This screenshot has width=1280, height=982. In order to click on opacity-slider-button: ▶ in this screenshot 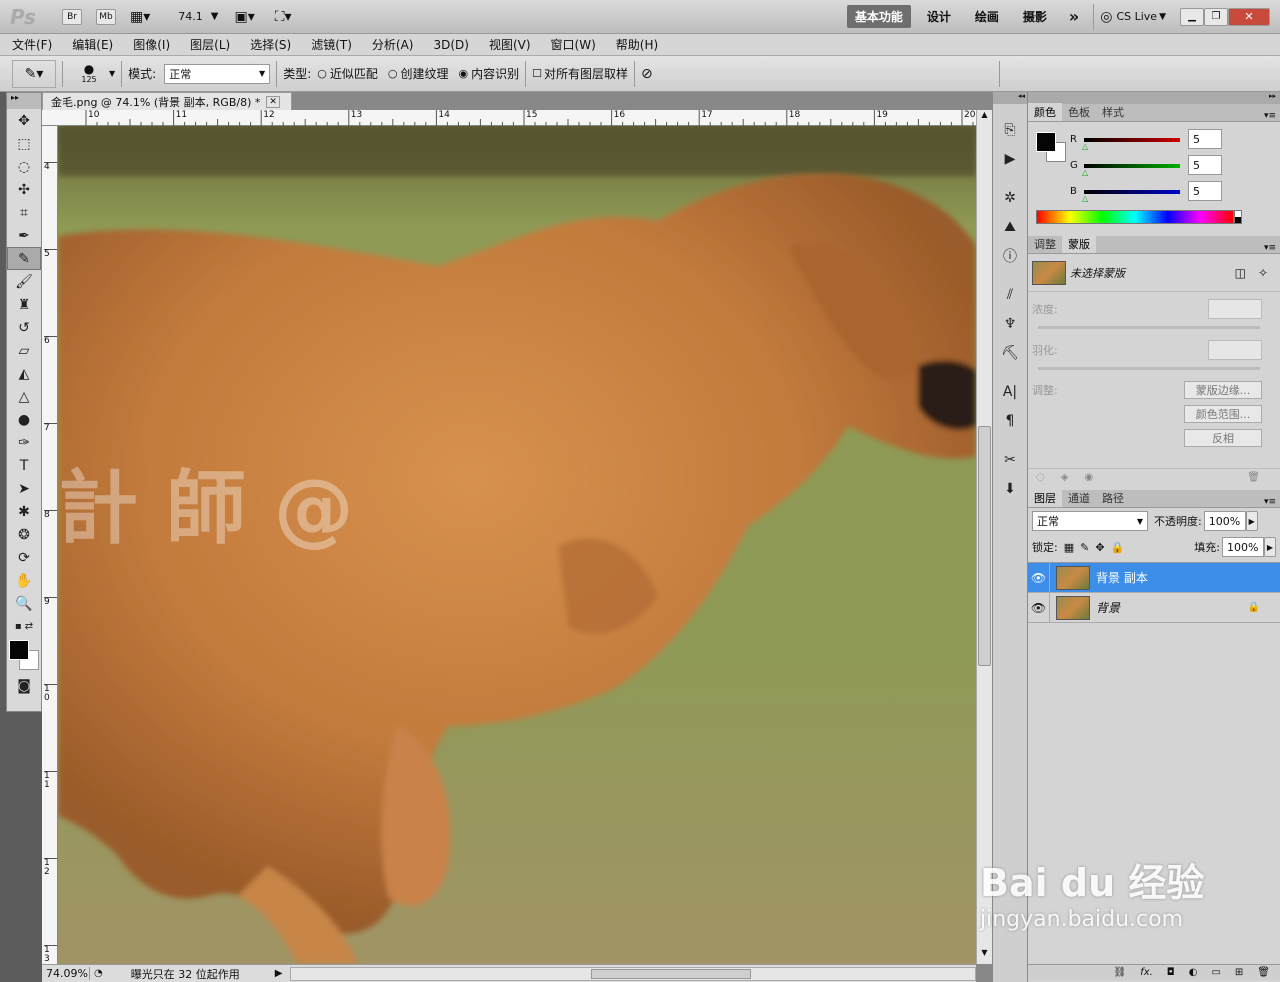, I will do `click(1251, 521)`.